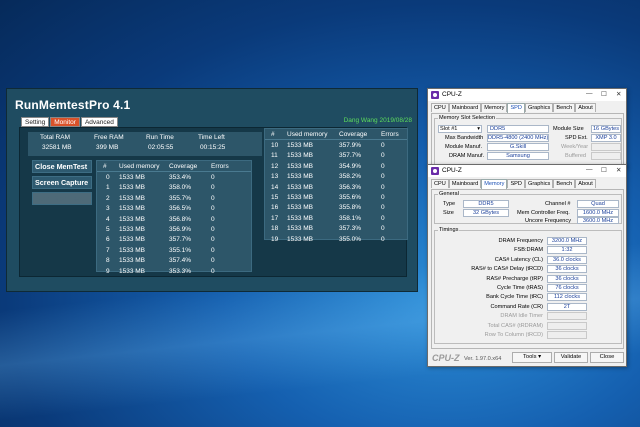 The width and height of the screenshot is (640, 427). I want to click on cell-index: 0, so click(108, 177).